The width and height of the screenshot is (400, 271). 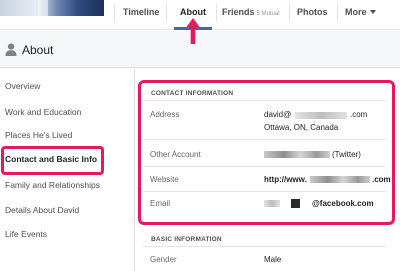 What do you see at coordinates (268, 14) in the screenshot?
I see `mutual-friends-count: 5 Mutual` at bounding box center [268, 14].